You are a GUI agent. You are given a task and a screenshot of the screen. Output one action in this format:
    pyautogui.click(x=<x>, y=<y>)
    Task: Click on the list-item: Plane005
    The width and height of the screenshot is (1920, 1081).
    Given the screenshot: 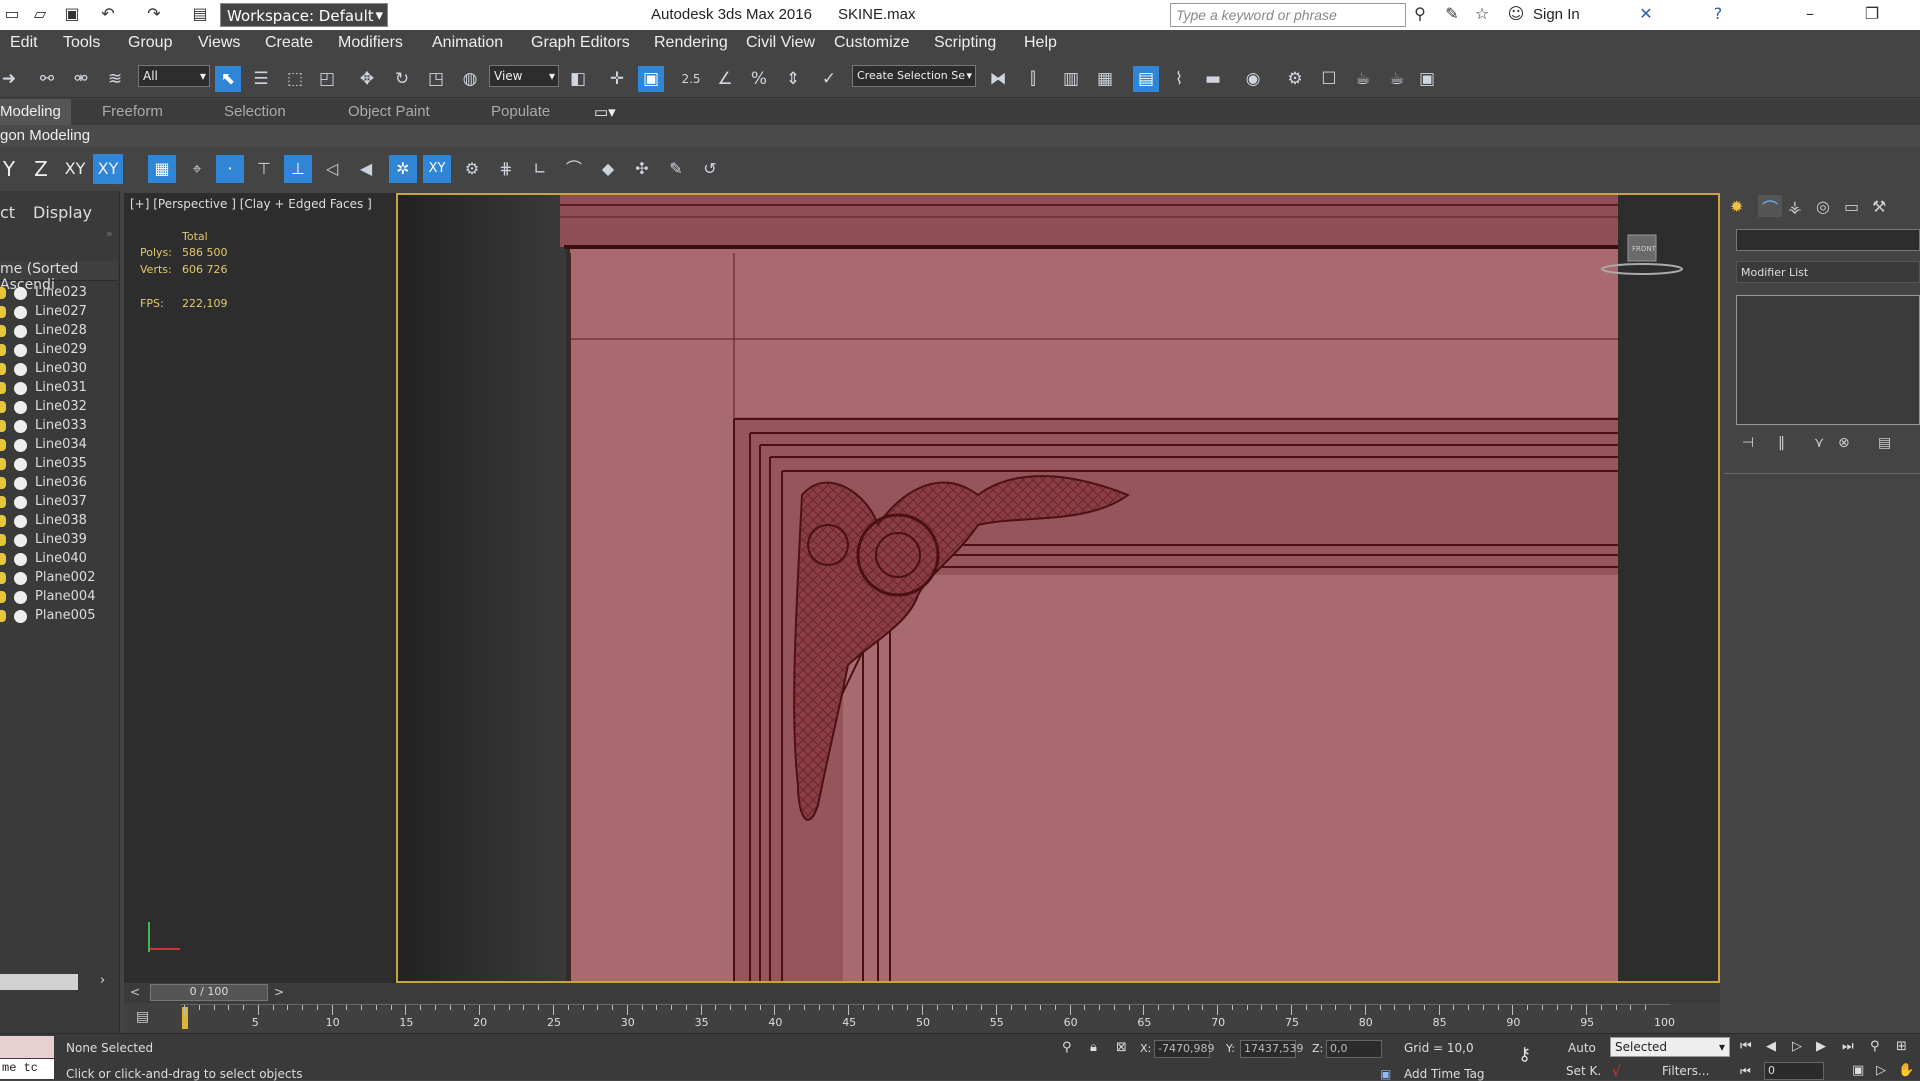 What is the action you would take?
    pyautogui.click(x=59, y=616)
    